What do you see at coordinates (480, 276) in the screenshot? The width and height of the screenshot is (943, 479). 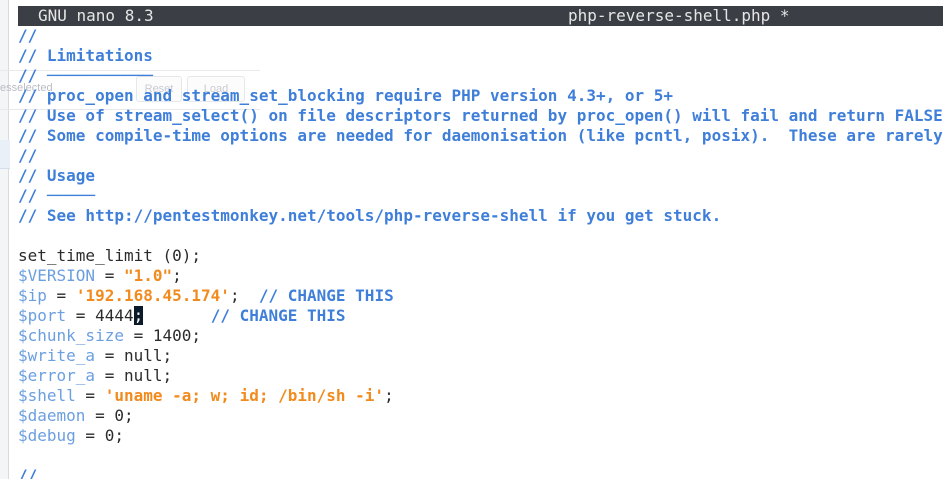 I see `code-line: $VERSION = "1.0";` at bounding box center [480, 276].